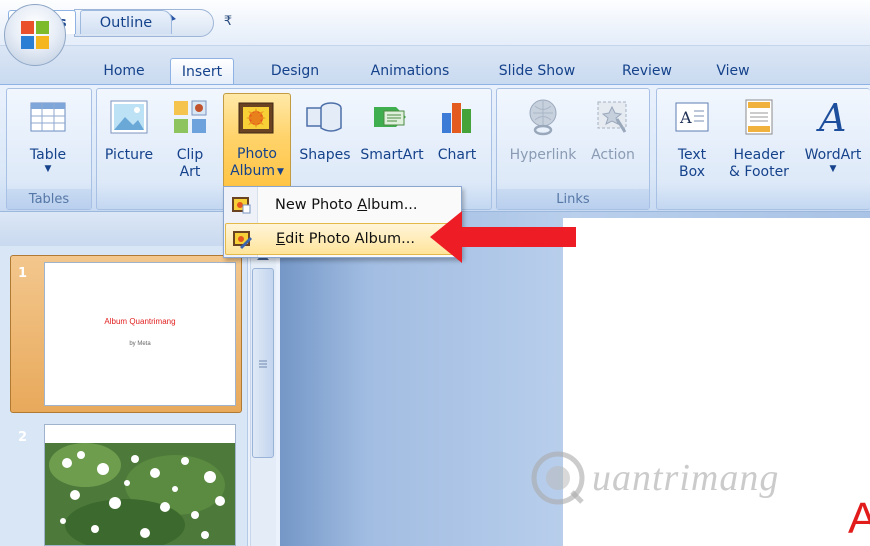 Image resolution: width=870 pixels, height=546 pixels. I want to click on slide-title: Album Quantrimang, so click(140, 321).